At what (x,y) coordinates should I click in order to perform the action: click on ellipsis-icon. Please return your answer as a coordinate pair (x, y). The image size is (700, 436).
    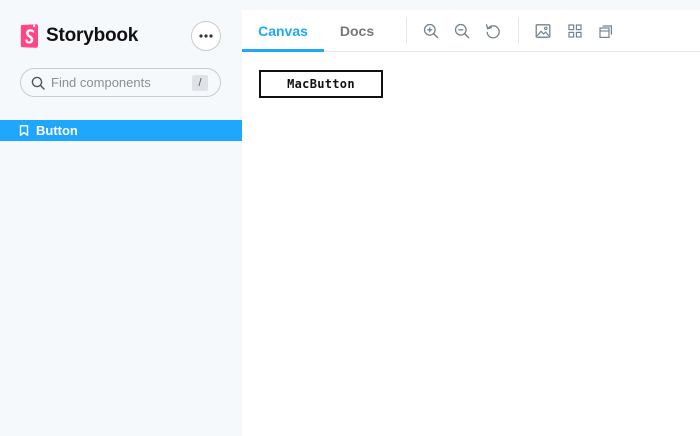
    Looking at the image, I should click on (206, 36).